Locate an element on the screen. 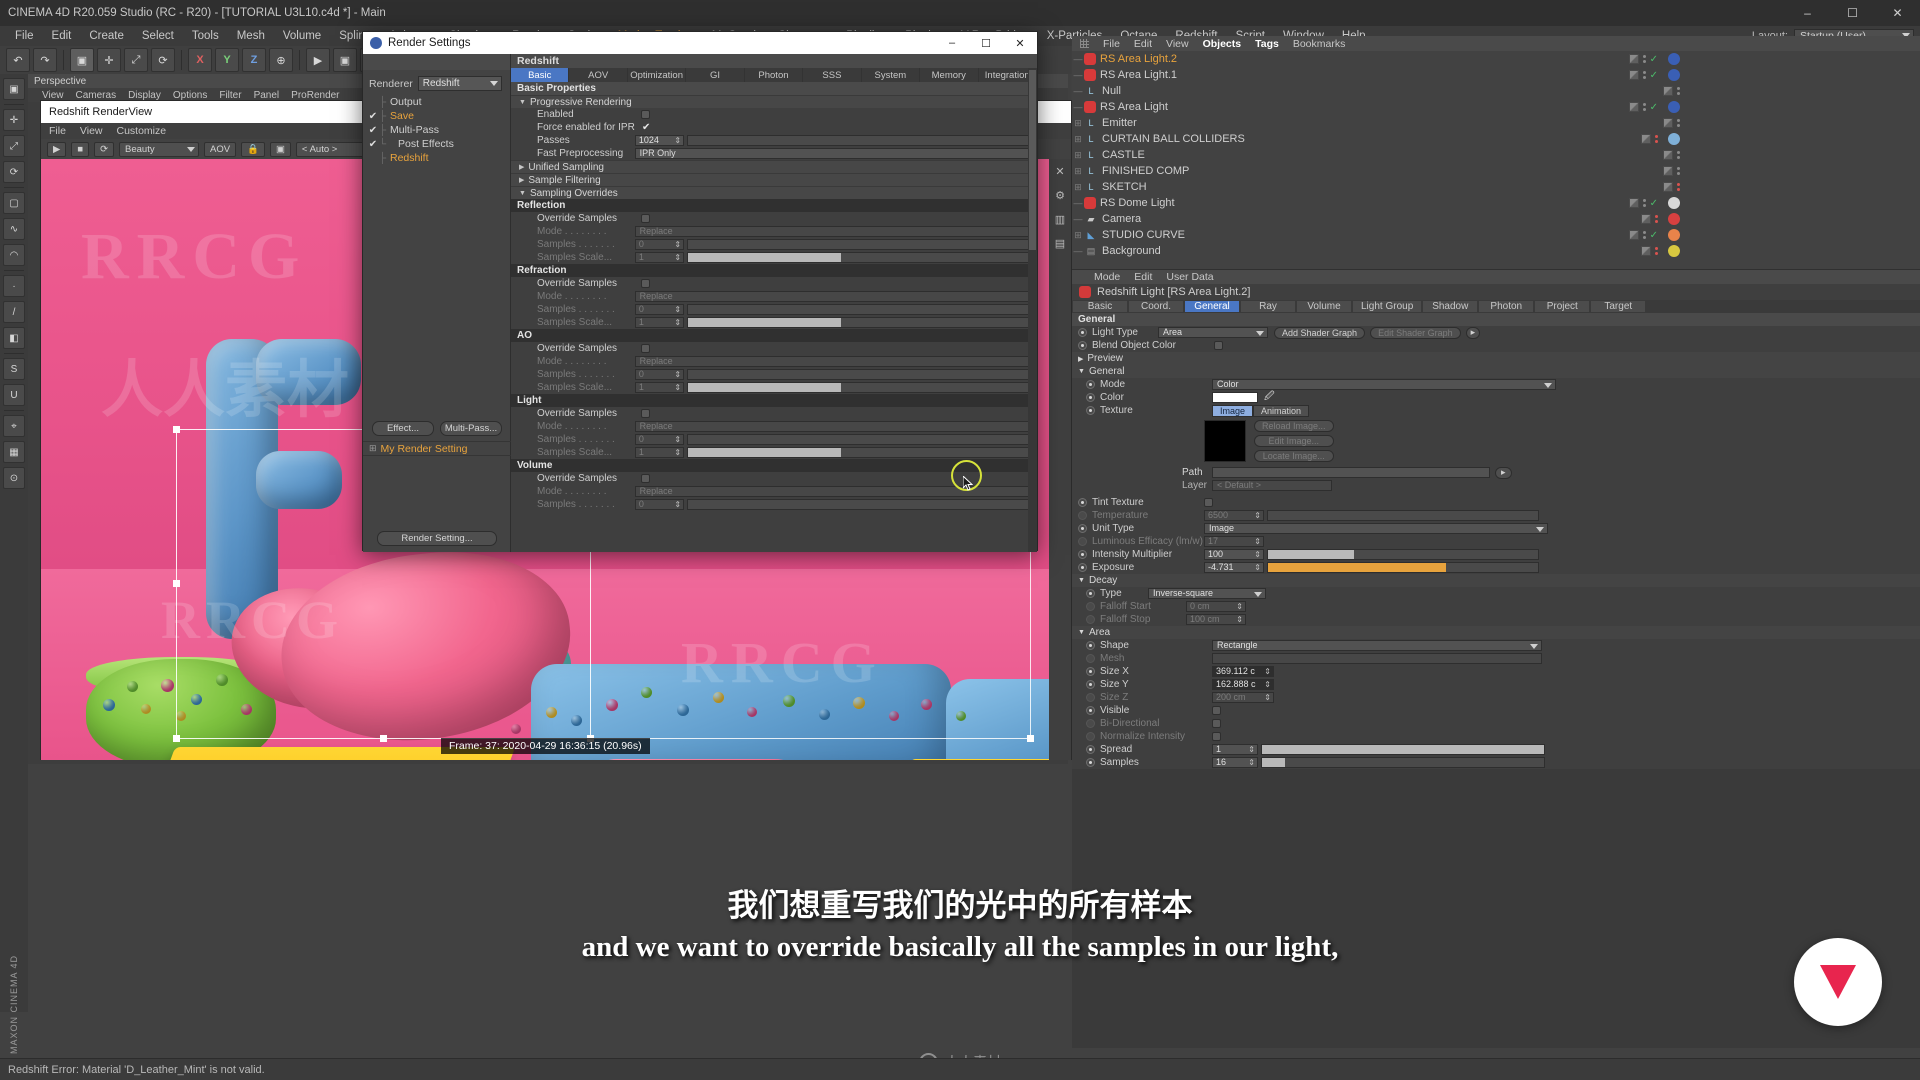 This screenshot has height=1080, width=1920. layers-icon: ▤ is located at coordinates (1060, 243).